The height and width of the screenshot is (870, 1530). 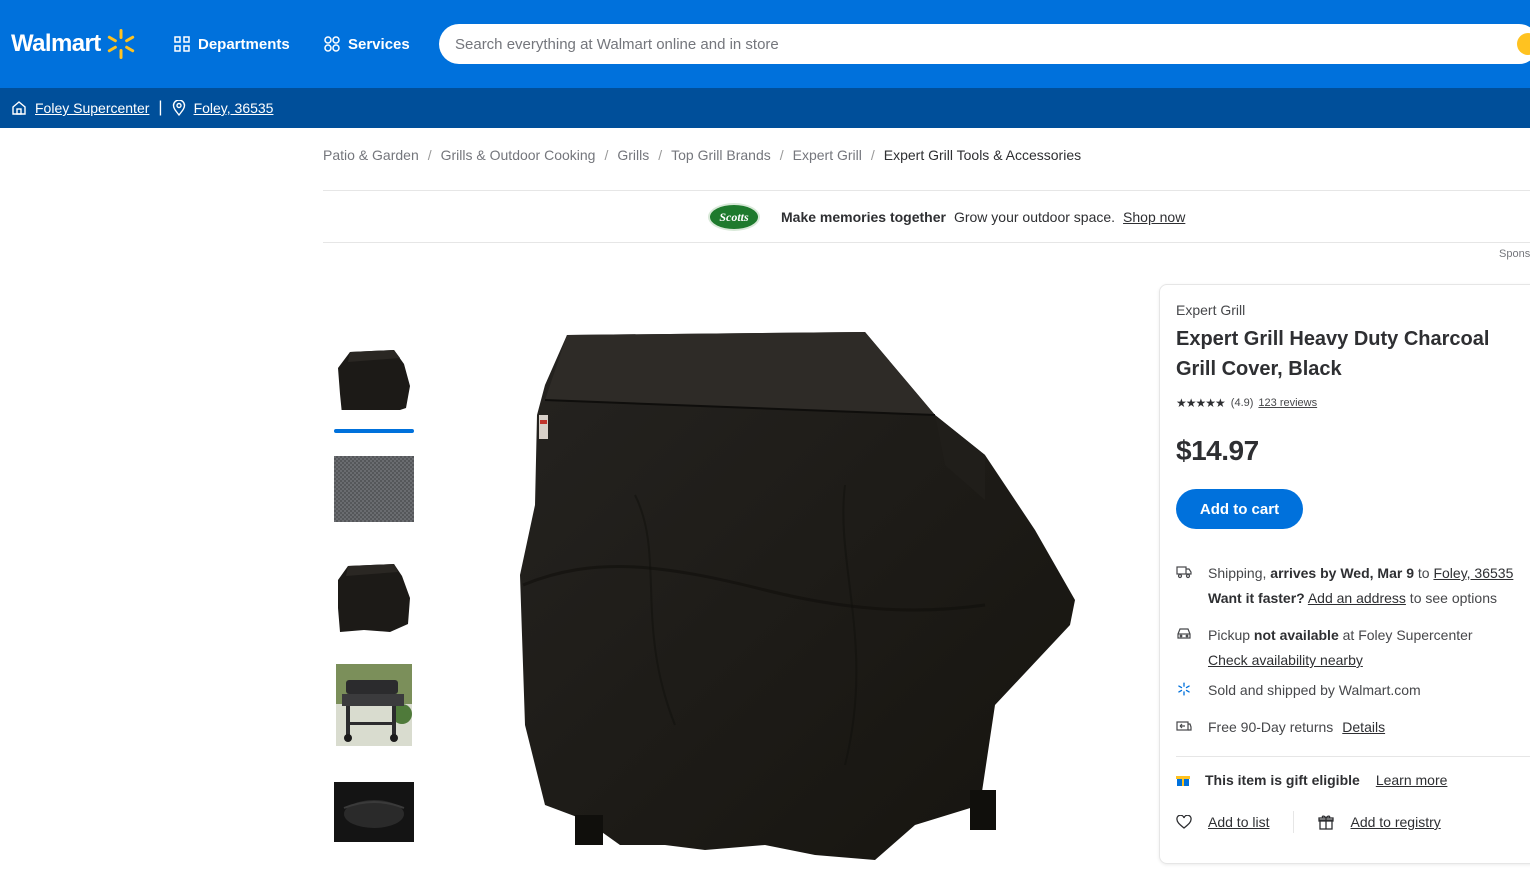 What do you see at coordinates (1514, 254) in the screenshot?
I see `sponsored-label: Spons` at bounding box center [1514, 254].